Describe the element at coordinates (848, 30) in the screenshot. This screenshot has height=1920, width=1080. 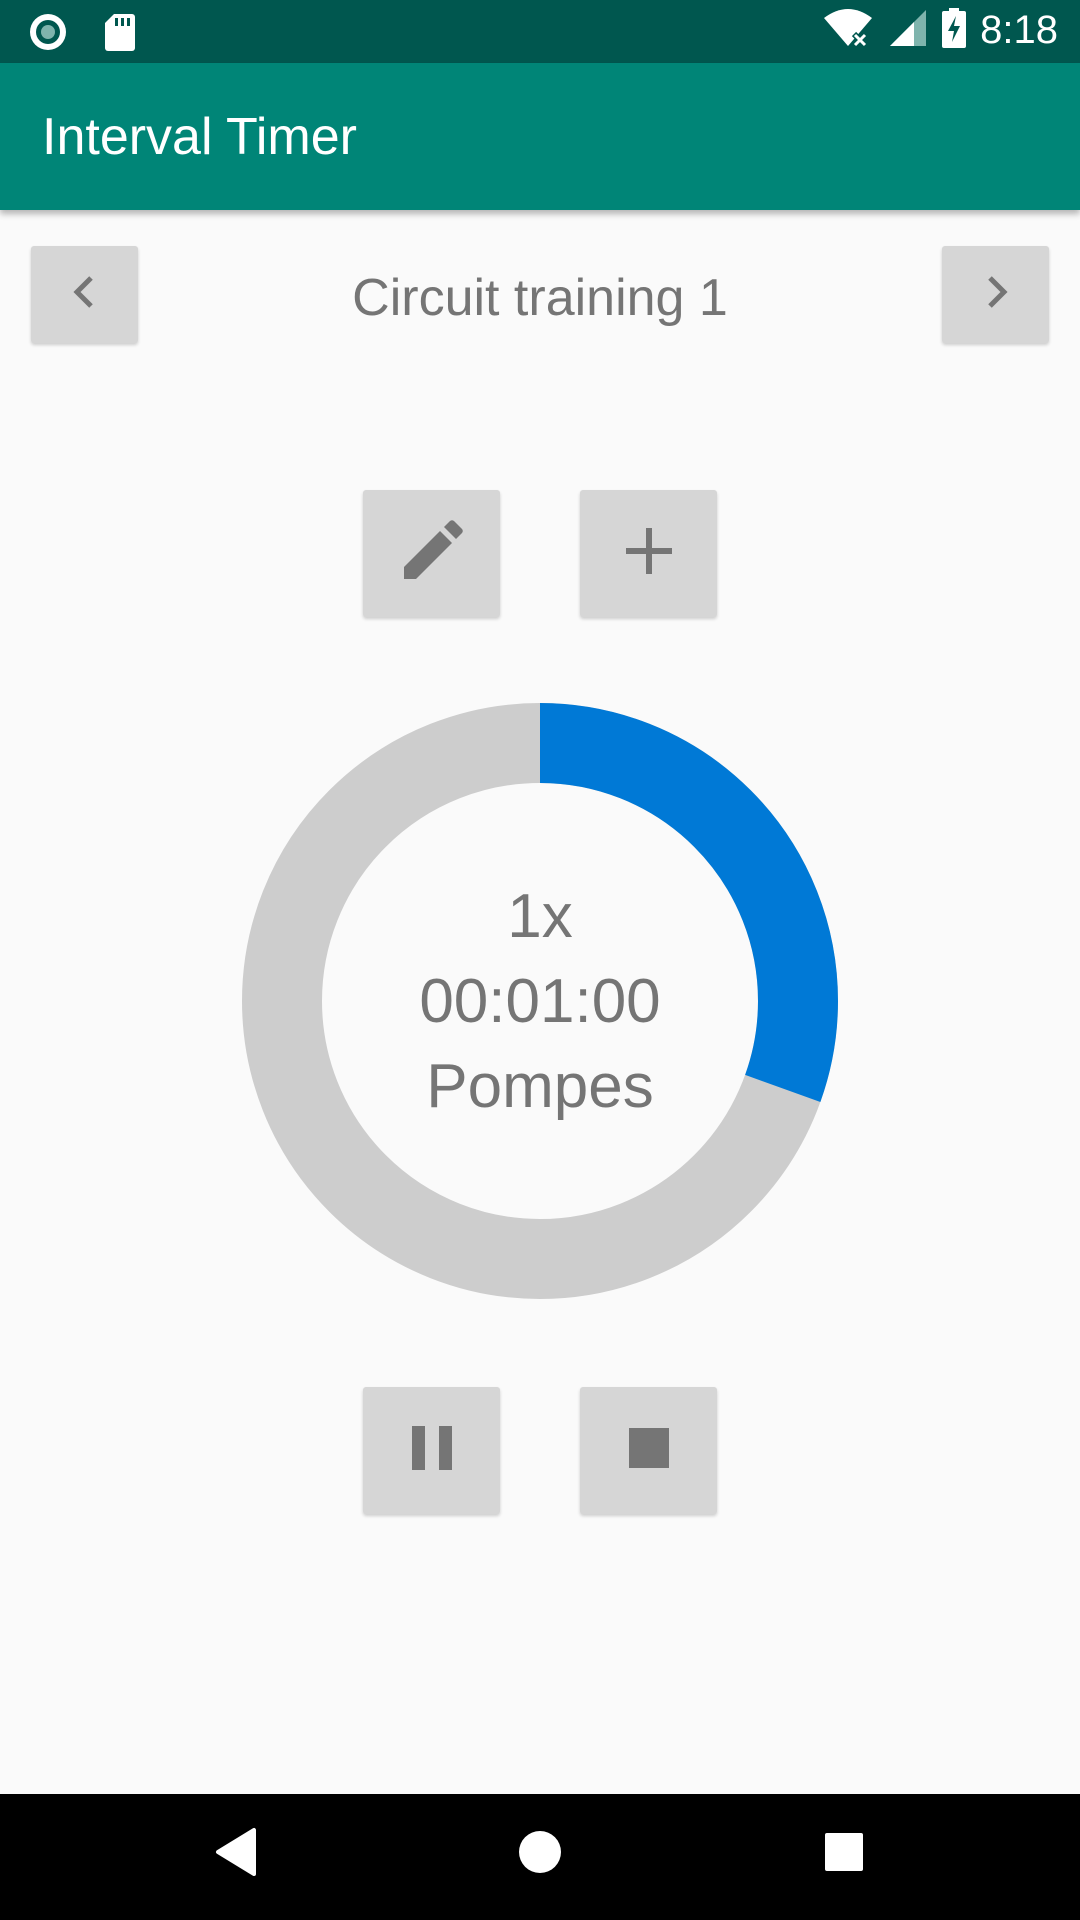
I see `wifi-off-icon` at that location.